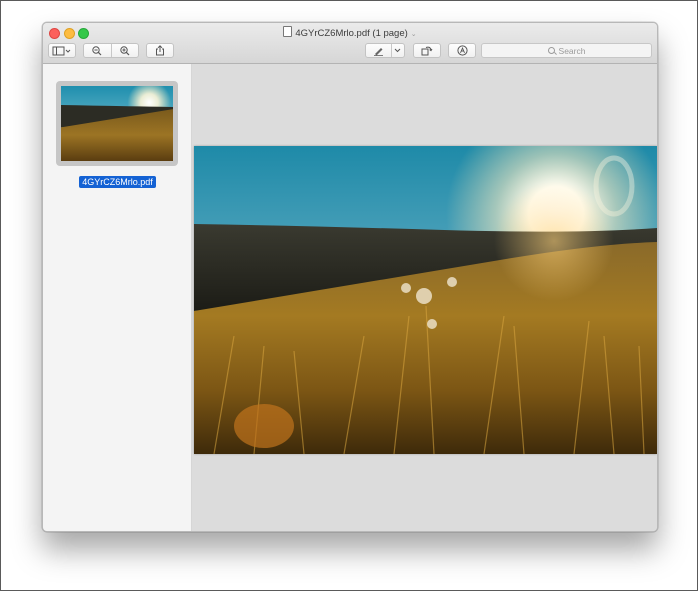 The height and width of the screenshot is (593, 700). I want to click on rotate-icon, so click(427, 51).